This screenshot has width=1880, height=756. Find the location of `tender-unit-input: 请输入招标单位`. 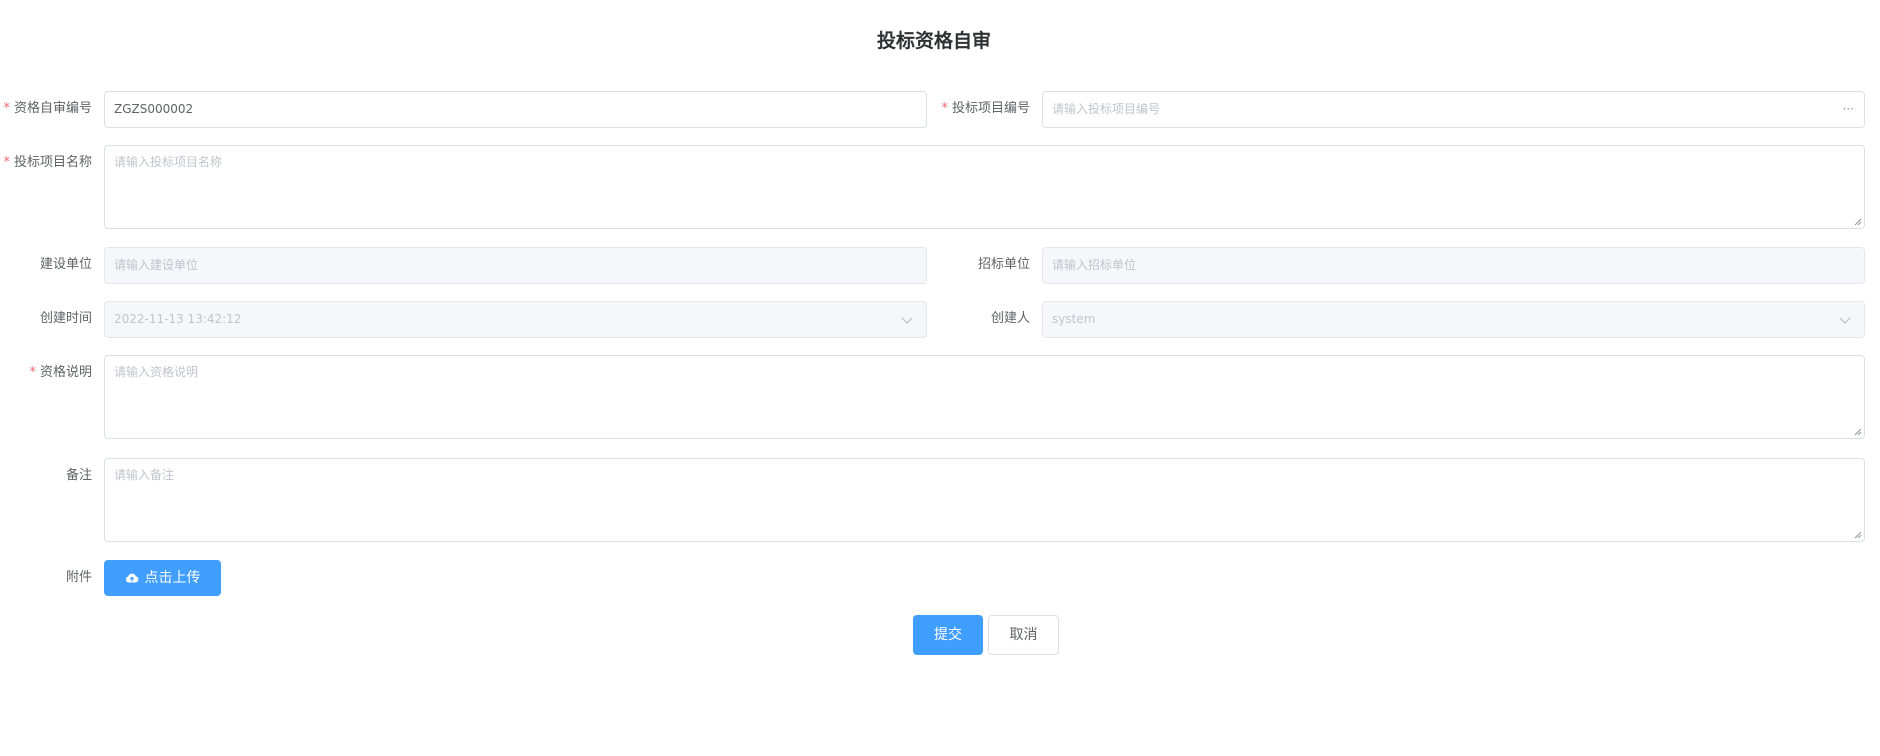

tender-unit-input: 请输入招标单位 is located at coordinates (1453, 265).